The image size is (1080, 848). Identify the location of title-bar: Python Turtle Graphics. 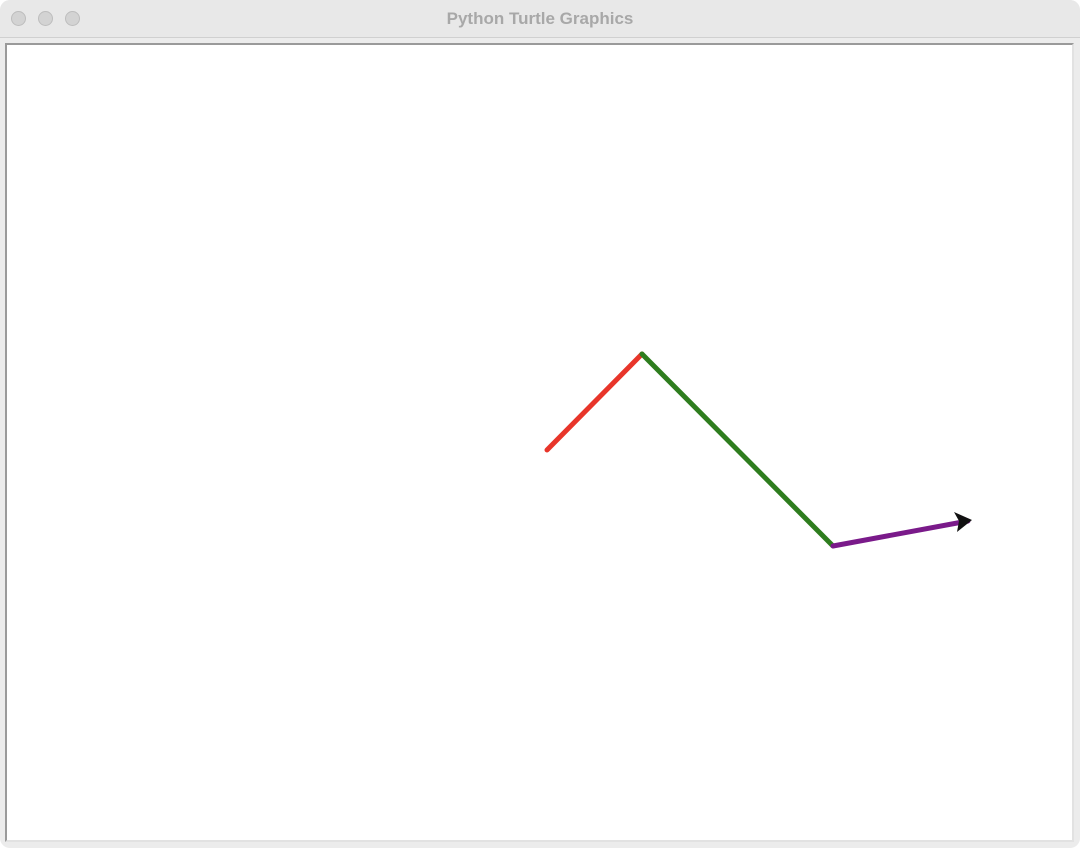
(540, 19).